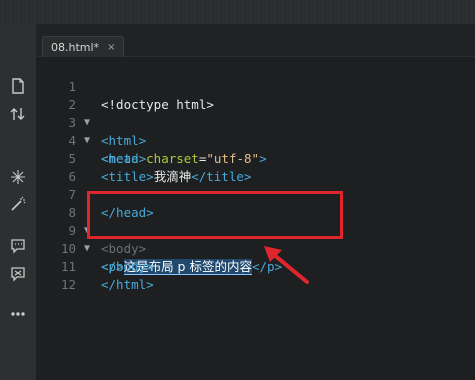 The image size is (475, 380). Describe the element at coordinates (75, 47) in the screenshot. I see `tab-label: 08.html*` at that location.